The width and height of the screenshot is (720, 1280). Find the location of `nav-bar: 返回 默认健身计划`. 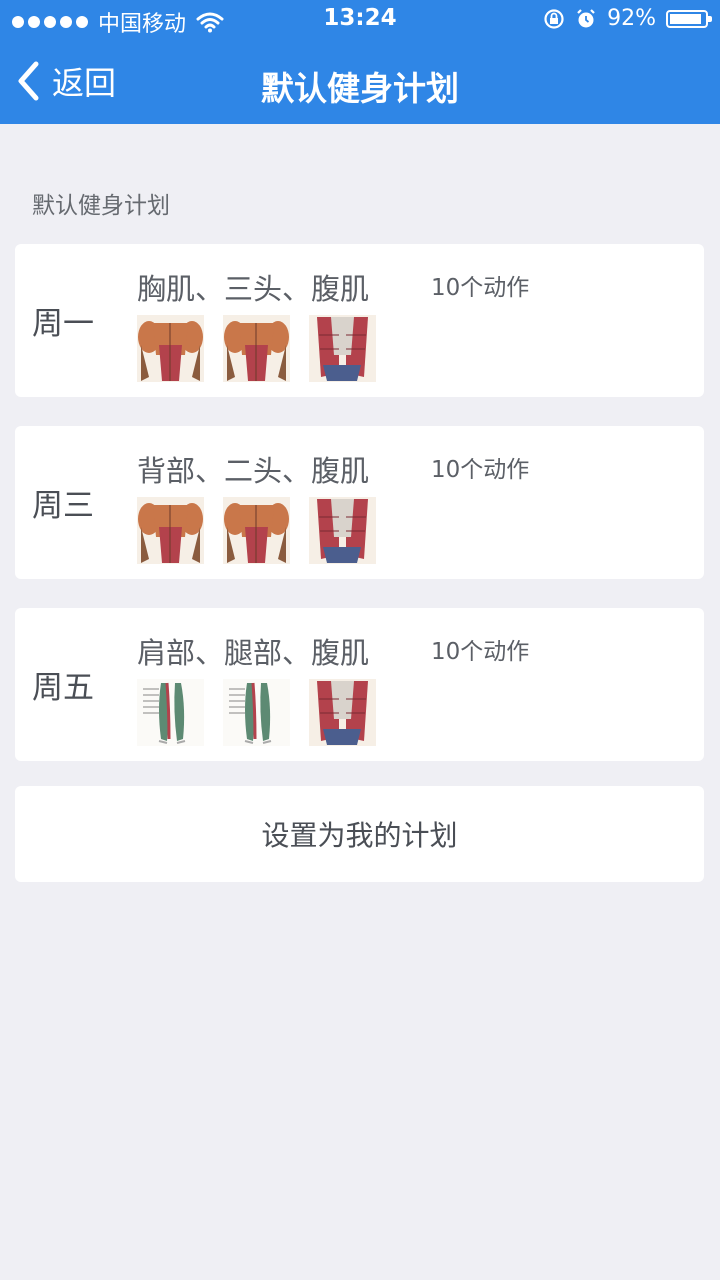

nav-bar: 返回 默认健身计划 is located at coordinates (360, 82).